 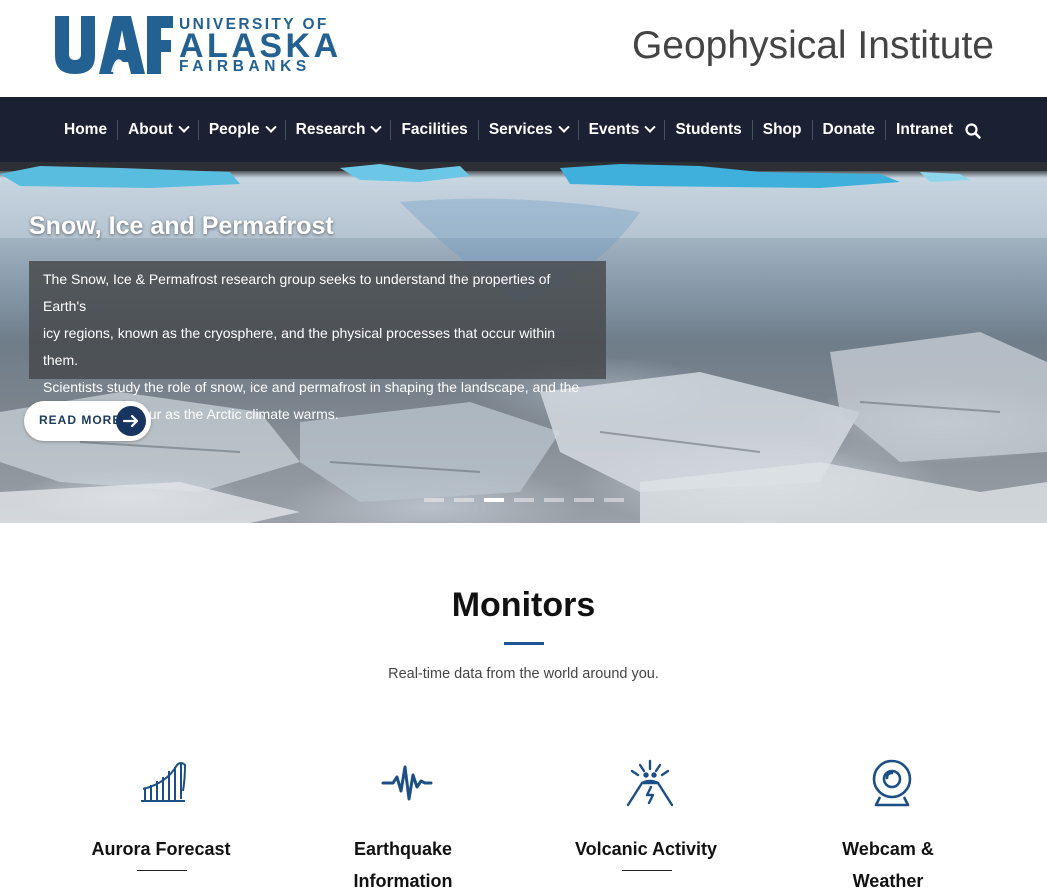 I want to click on nav-item-label: Students, so click(x=708, y=129).